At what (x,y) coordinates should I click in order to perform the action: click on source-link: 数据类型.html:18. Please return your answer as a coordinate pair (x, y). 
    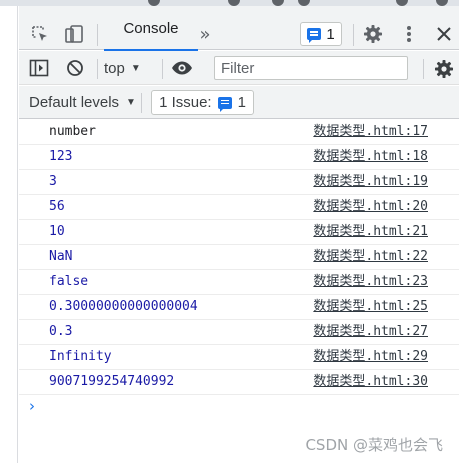
    Looking at the image, I should click on (370, 157).